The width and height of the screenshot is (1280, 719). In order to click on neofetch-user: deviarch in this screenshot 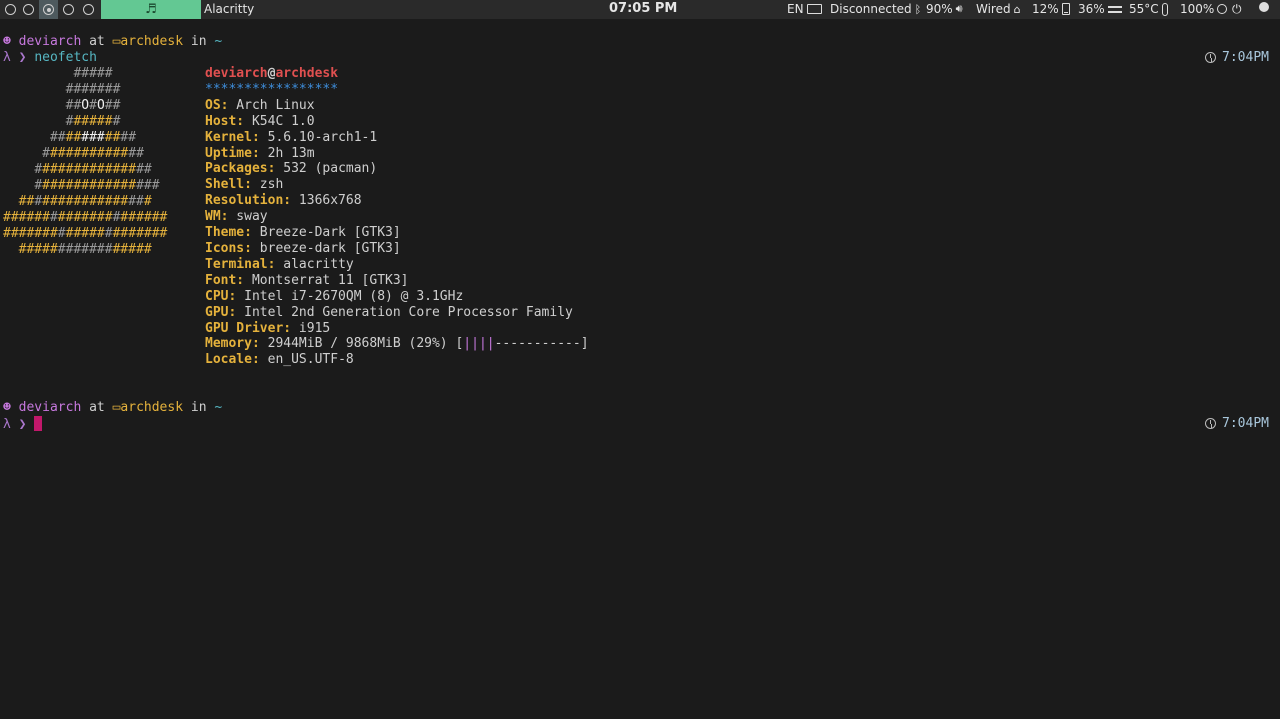, I will do `click(236, 73)`.